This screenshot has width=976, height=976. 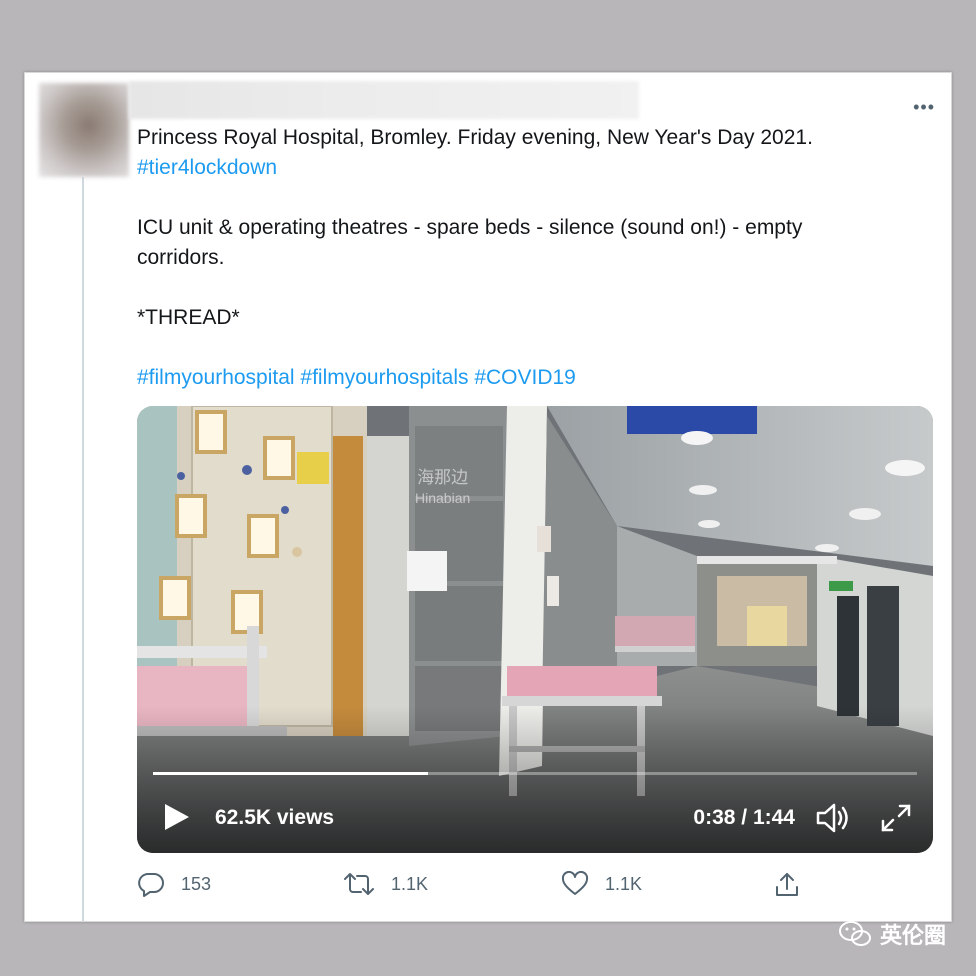 I want to click on thread-line, so click(x=83, y=549).